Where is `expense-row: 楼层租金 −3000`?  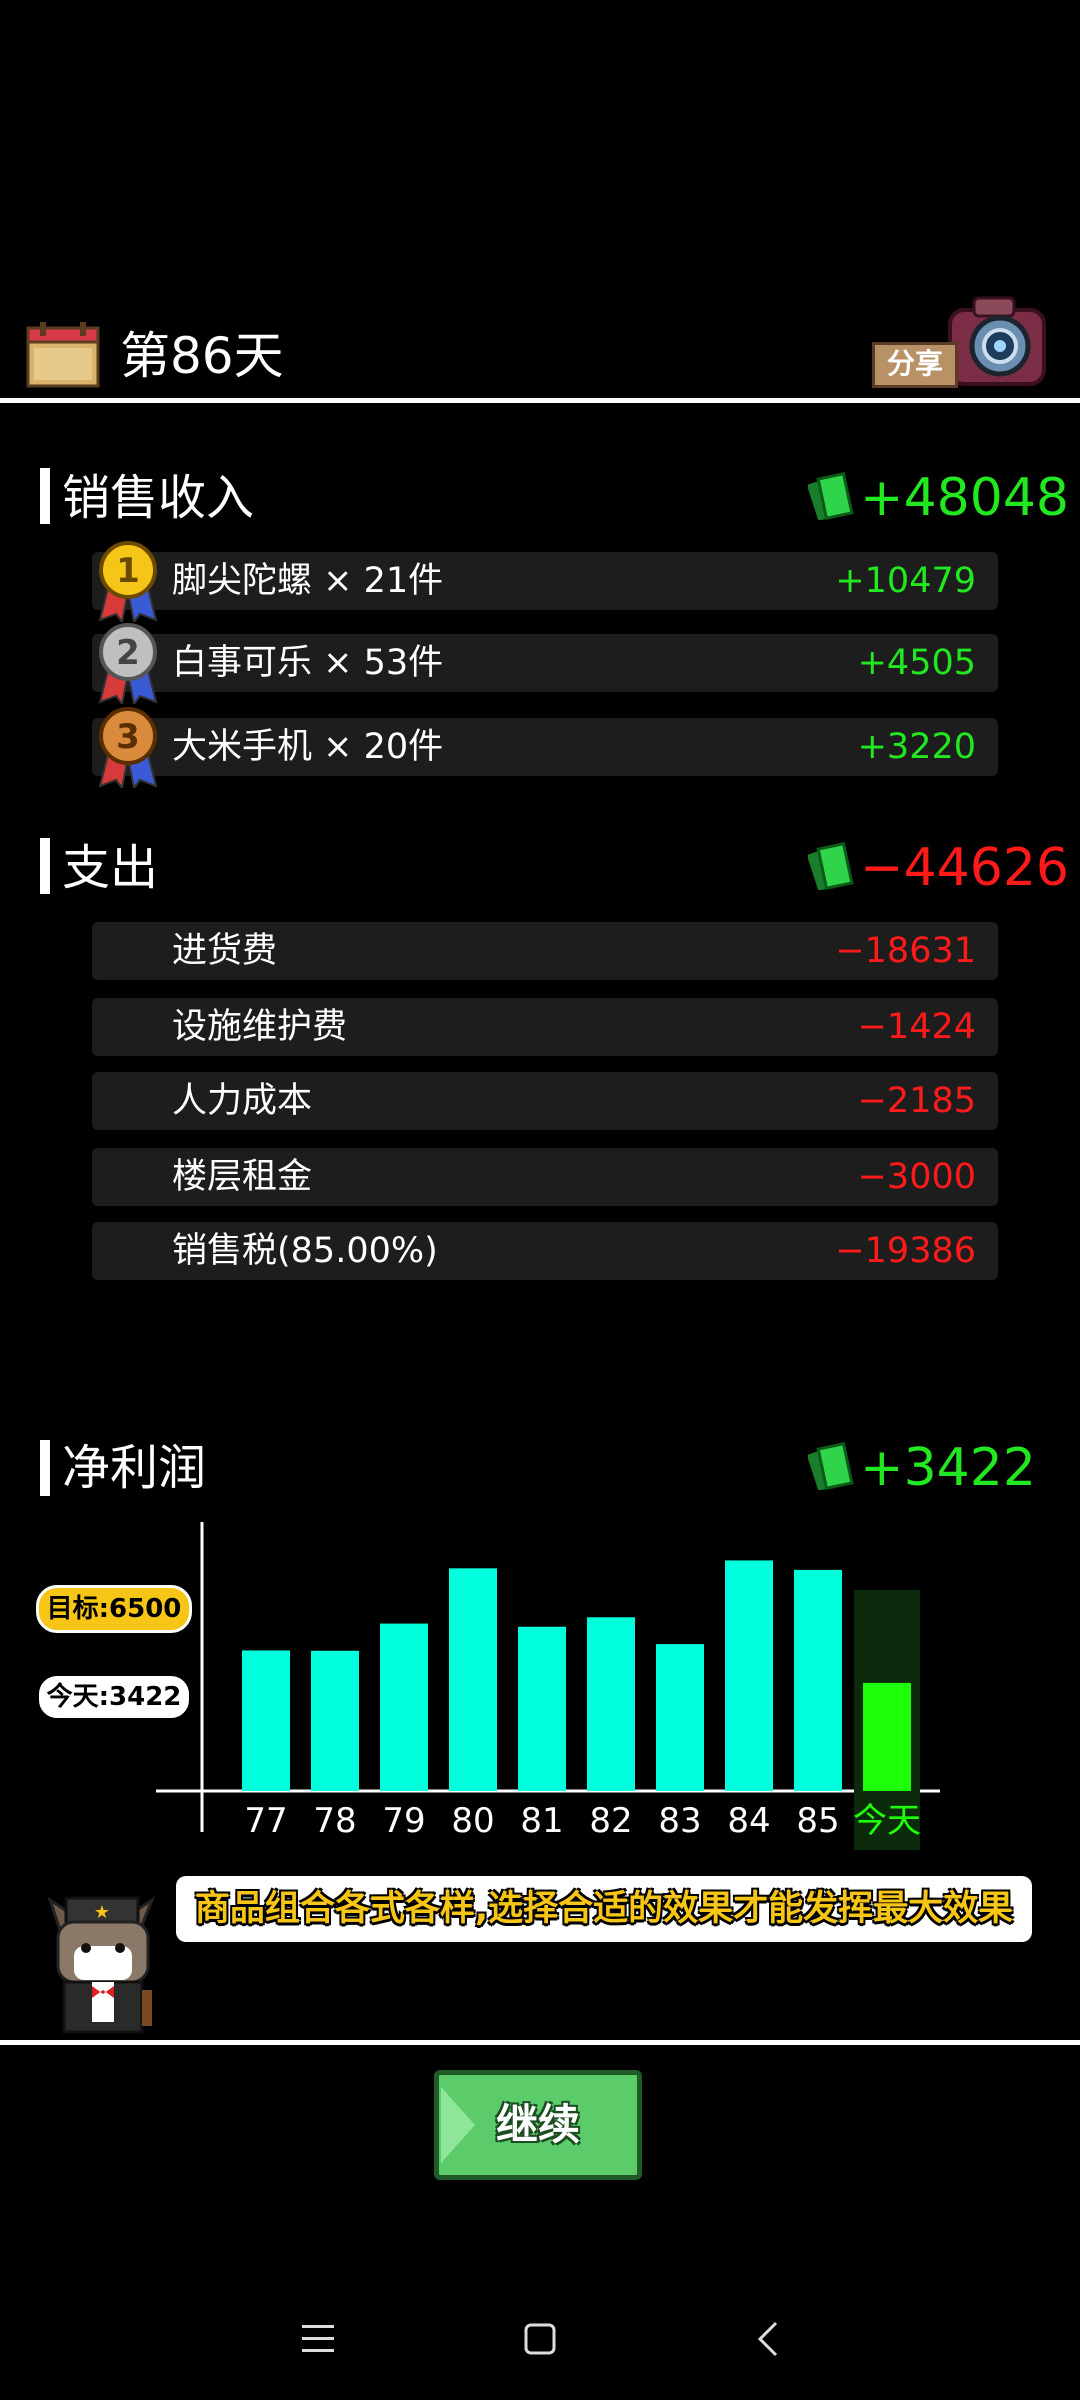
expense-row: 楼层租金 −3000 is located at coordinates (545, 1177).